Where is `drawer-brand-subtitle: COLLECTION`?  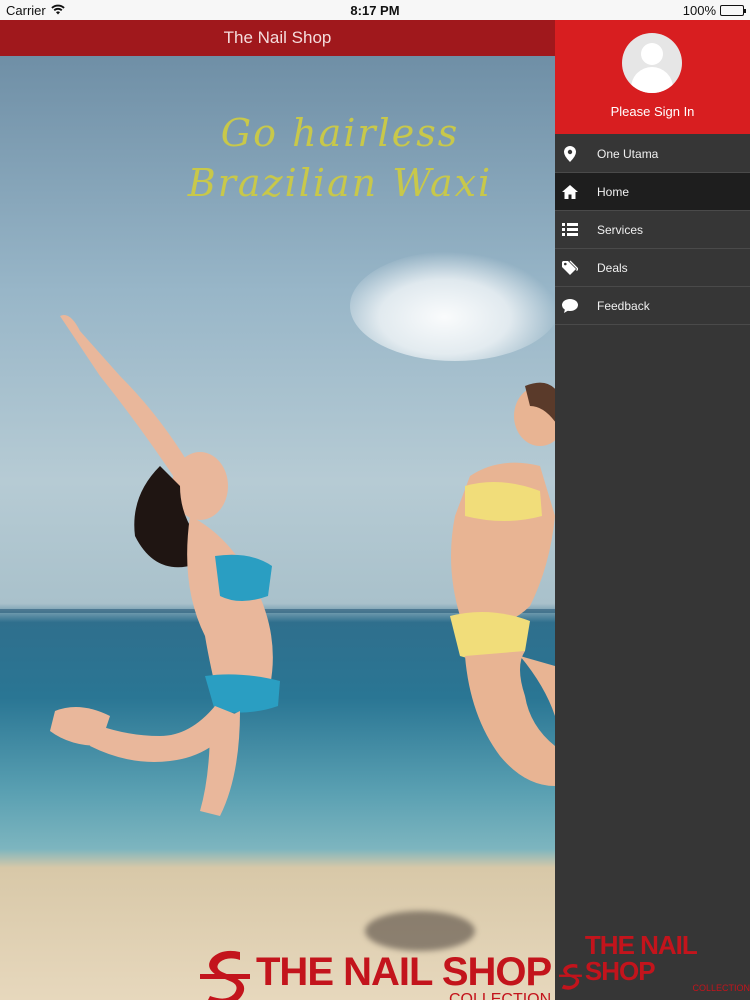
drawer-brand-subtitle: COLLECTION is located at coordinates (721, 988).